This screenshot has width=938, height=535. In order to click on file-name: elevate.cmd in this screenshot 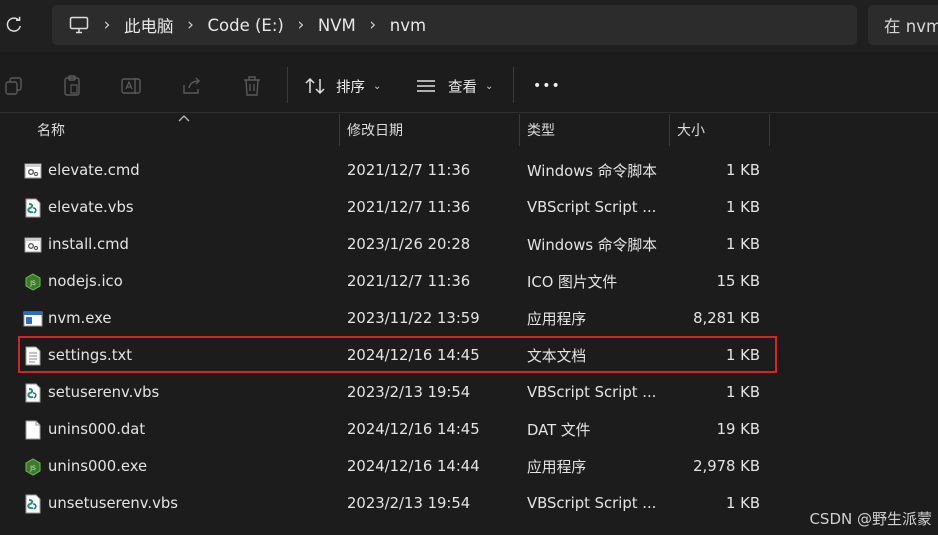, I will do `click(94, 170)`.